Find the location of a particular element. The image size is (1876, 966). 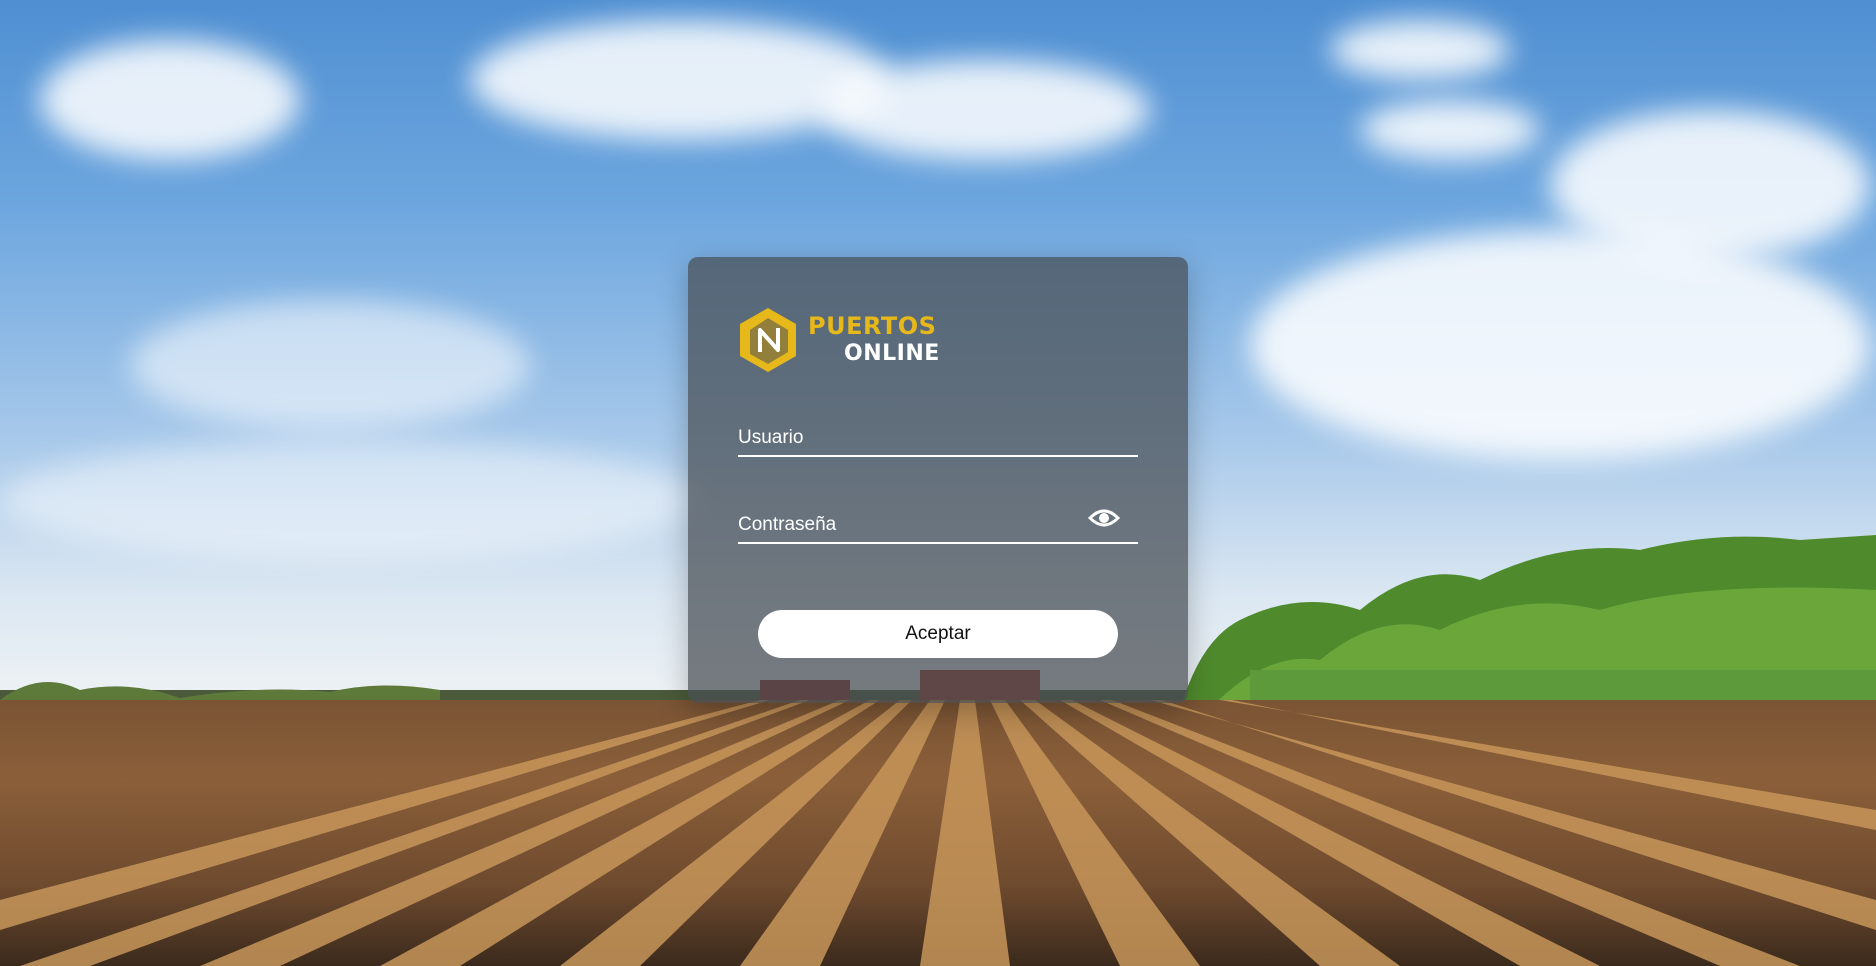

login-card: PUERTOS ONLINE Aceptar is located at coordinates (938, 480).